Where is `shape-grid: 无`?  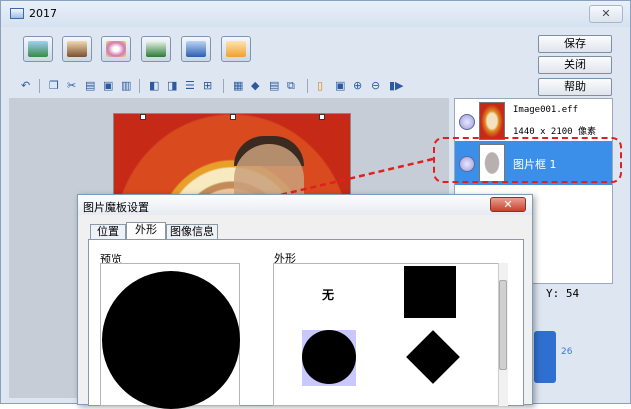
shape-grid: 无 is located at coordinates (390, 334).